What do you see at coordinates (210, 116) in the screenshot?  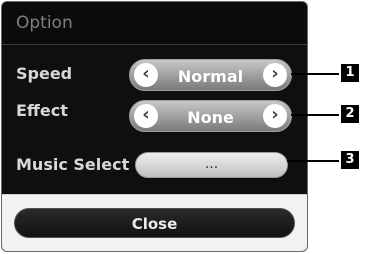 I see `effect-spinner: ‹ None ›` at bounding box center [210, 116].